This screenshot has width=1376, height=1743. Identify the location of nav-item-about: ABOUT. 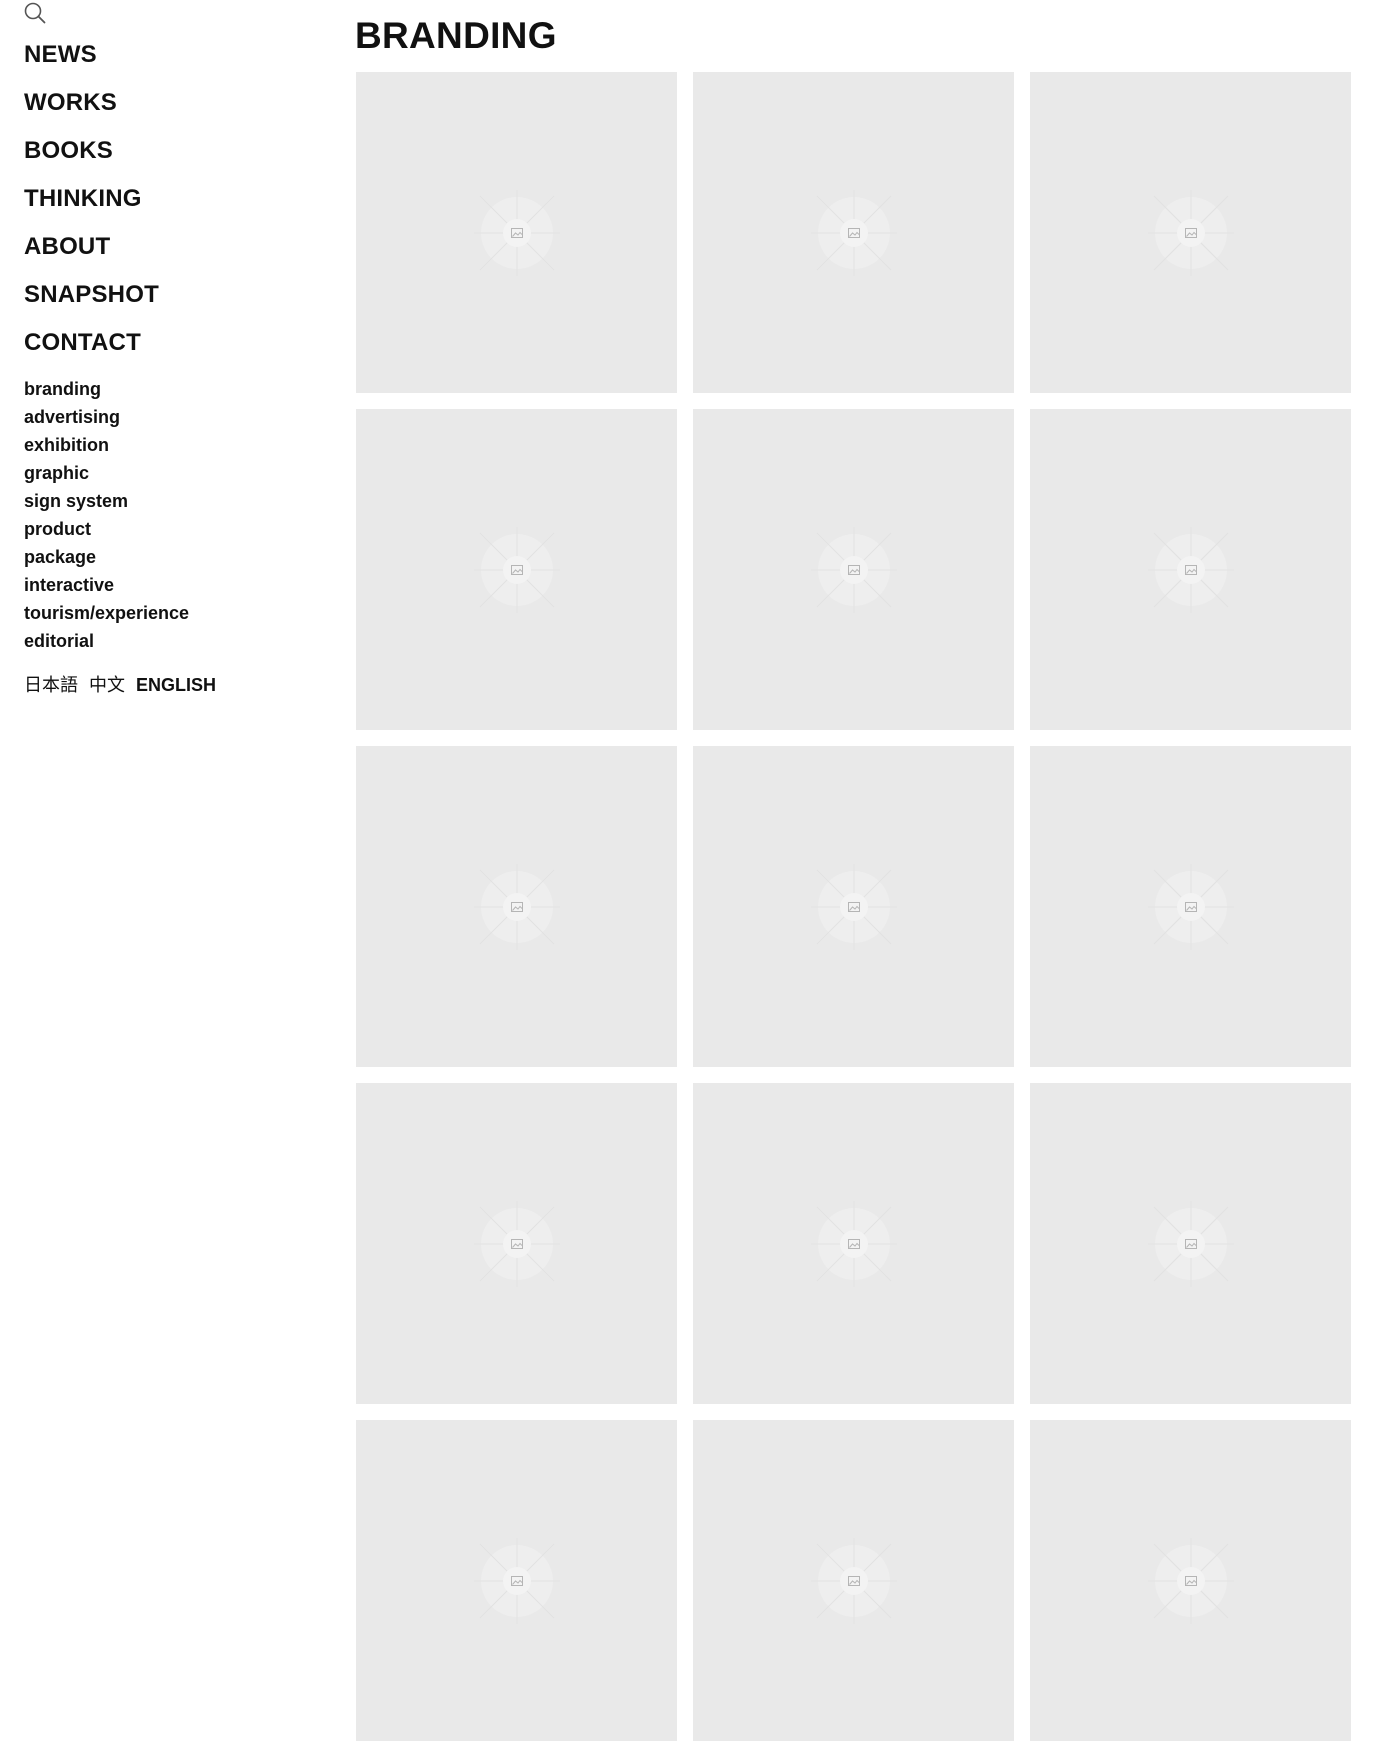
(91, 254).